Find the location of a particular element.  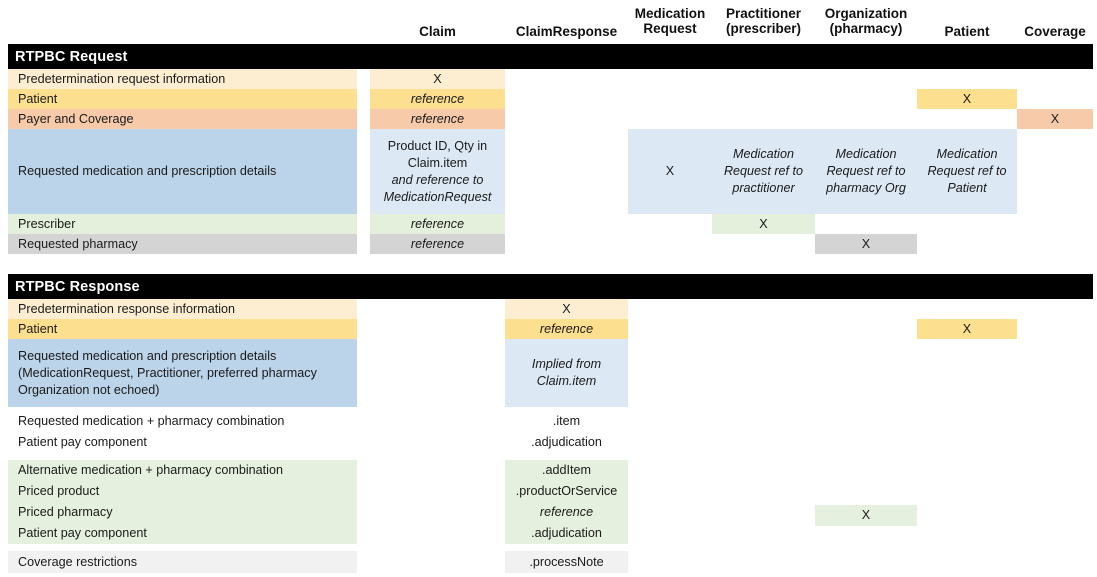

organization-line-2: Request ref to is located at coordinates (866, 171).